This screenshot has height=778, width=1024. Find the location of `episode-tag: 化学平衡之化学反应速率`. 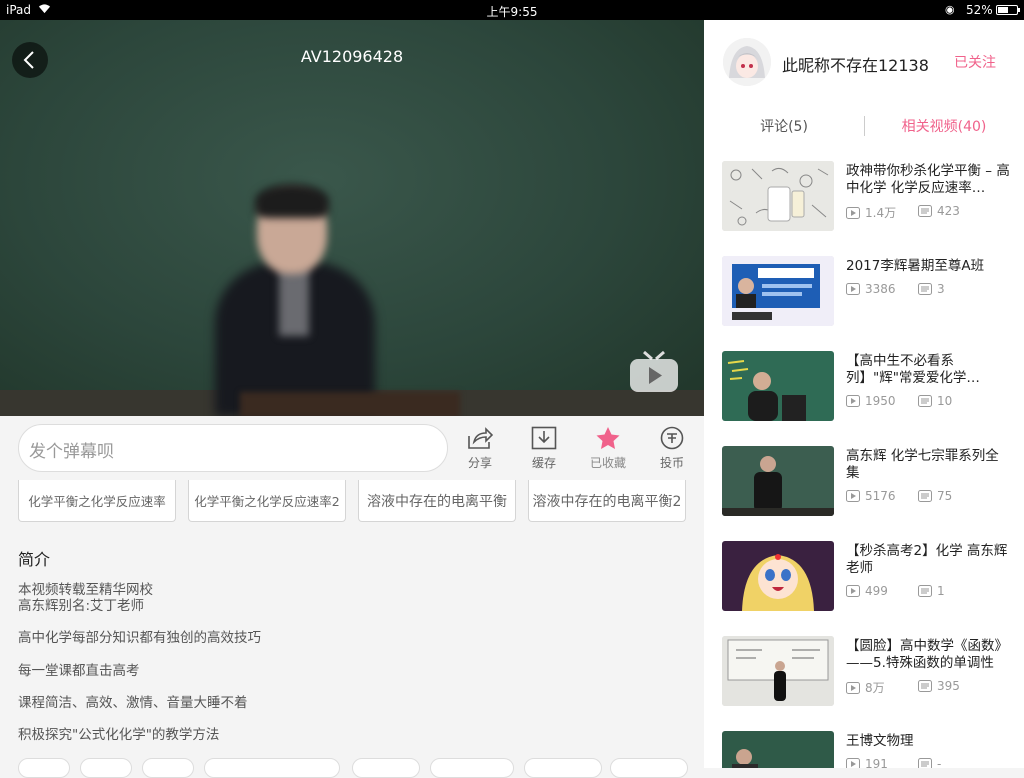

episode-tag: 化学平衡之化学反应速率 is located at coordinates (97, 501).